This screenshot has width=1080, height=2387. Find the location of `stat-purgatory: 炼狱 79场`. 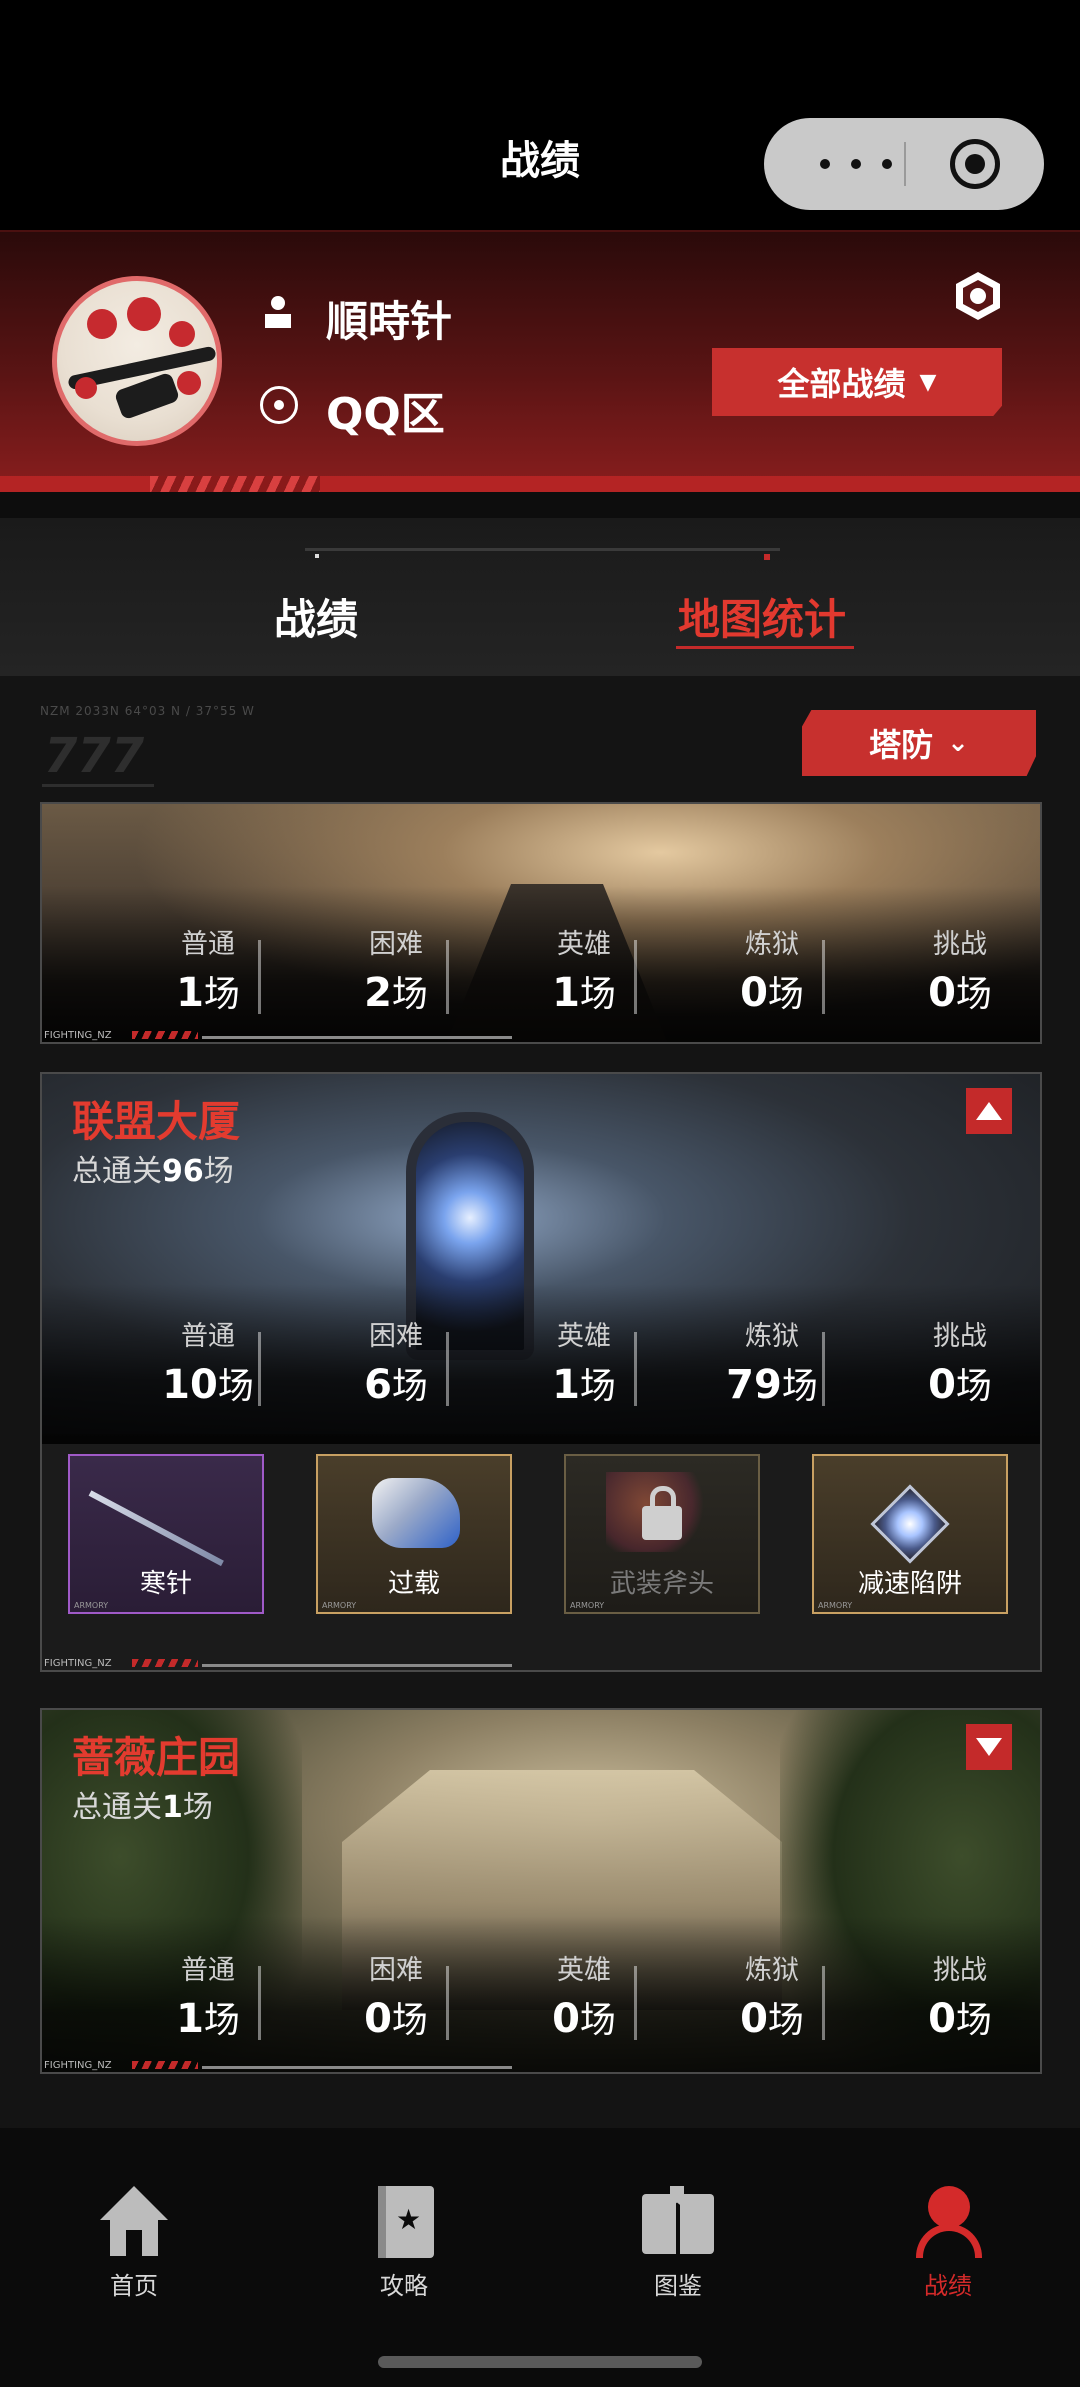

stat-purgatory: 炼狱 79场 is located at coordinates (772, 1361).